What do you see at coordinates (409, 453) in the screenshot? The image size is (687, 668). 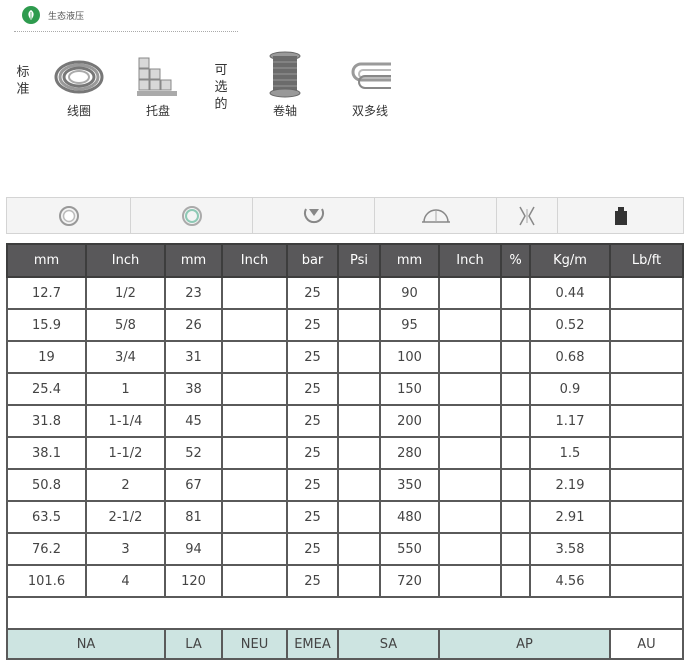 I see `table-cell: 280` at bounding box center [409, 453].